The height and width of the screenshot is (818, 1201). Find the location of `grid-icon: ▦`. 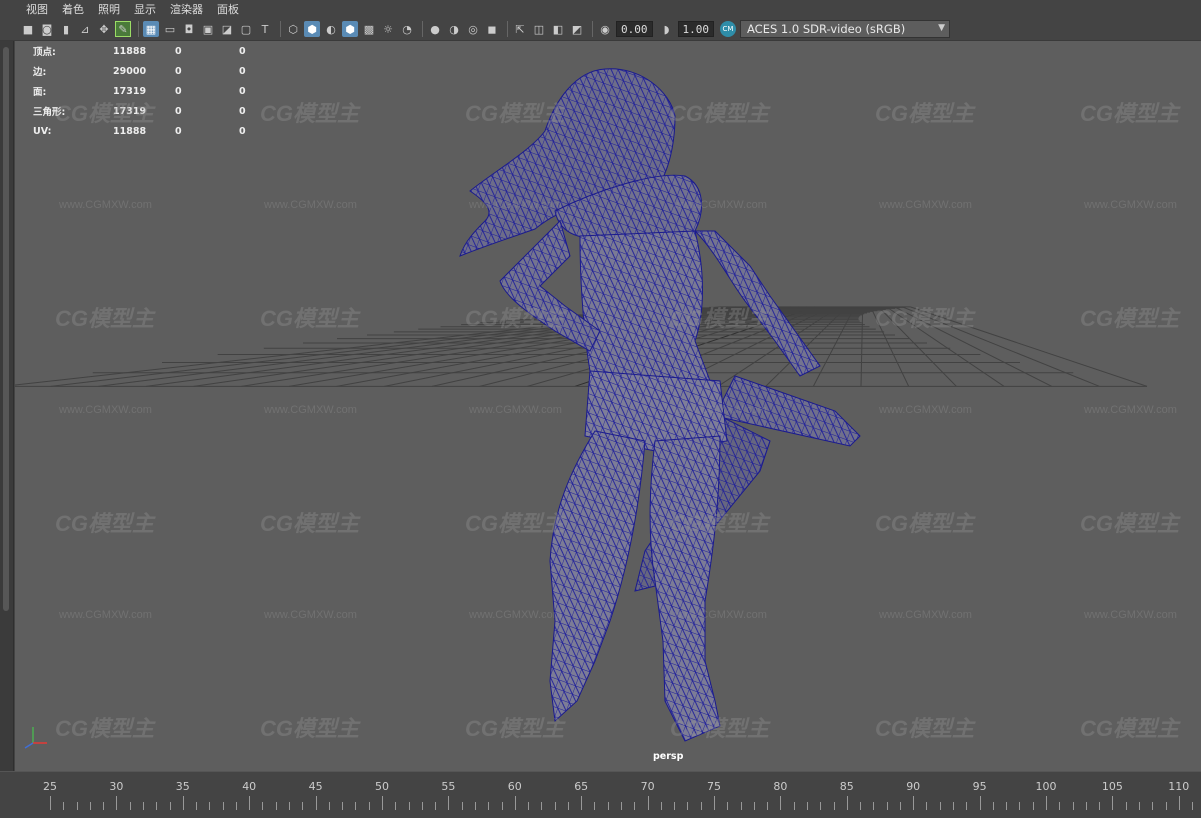

grid-icon: ▦ is located at coordinates (151, 29).